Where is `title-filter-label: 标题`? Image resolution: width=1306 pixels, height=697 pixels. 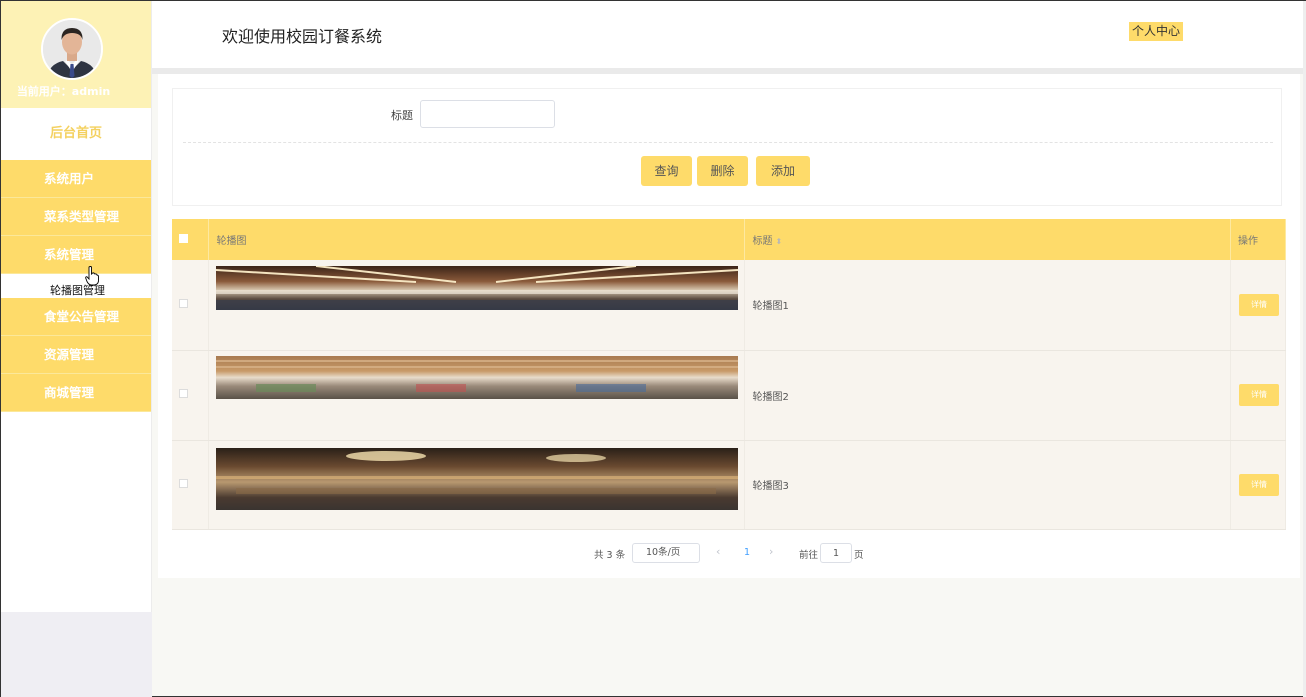 title-filter-label: 标题 is located at coordinates (402, 115).